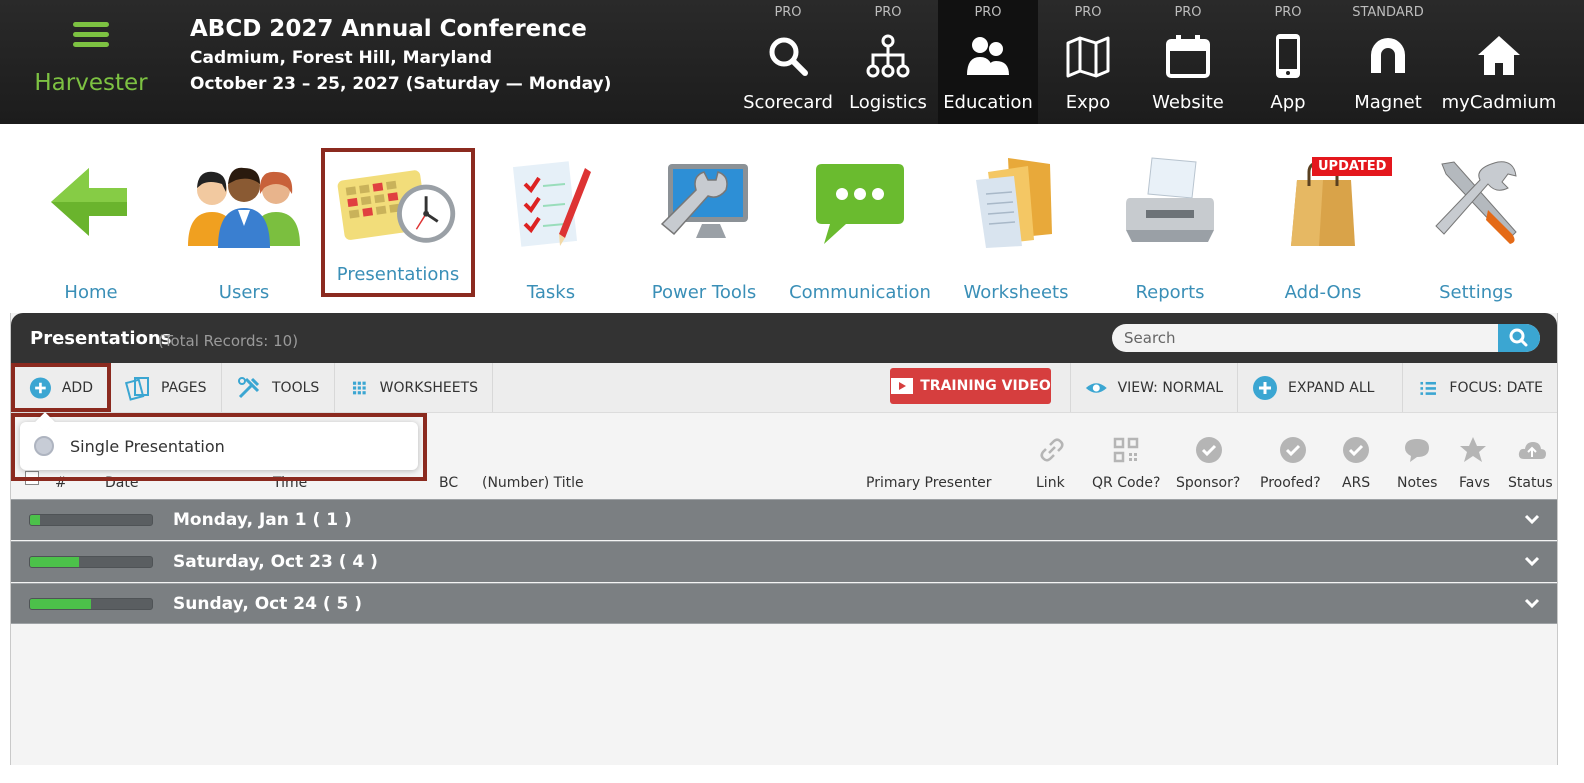 The image size is (1584, 783). What do you see at coordinates (784, 603) in the screenshot?
I see `group-row: Sunday, Oct 24 ( 5 )` at bounding box center [784, 603].